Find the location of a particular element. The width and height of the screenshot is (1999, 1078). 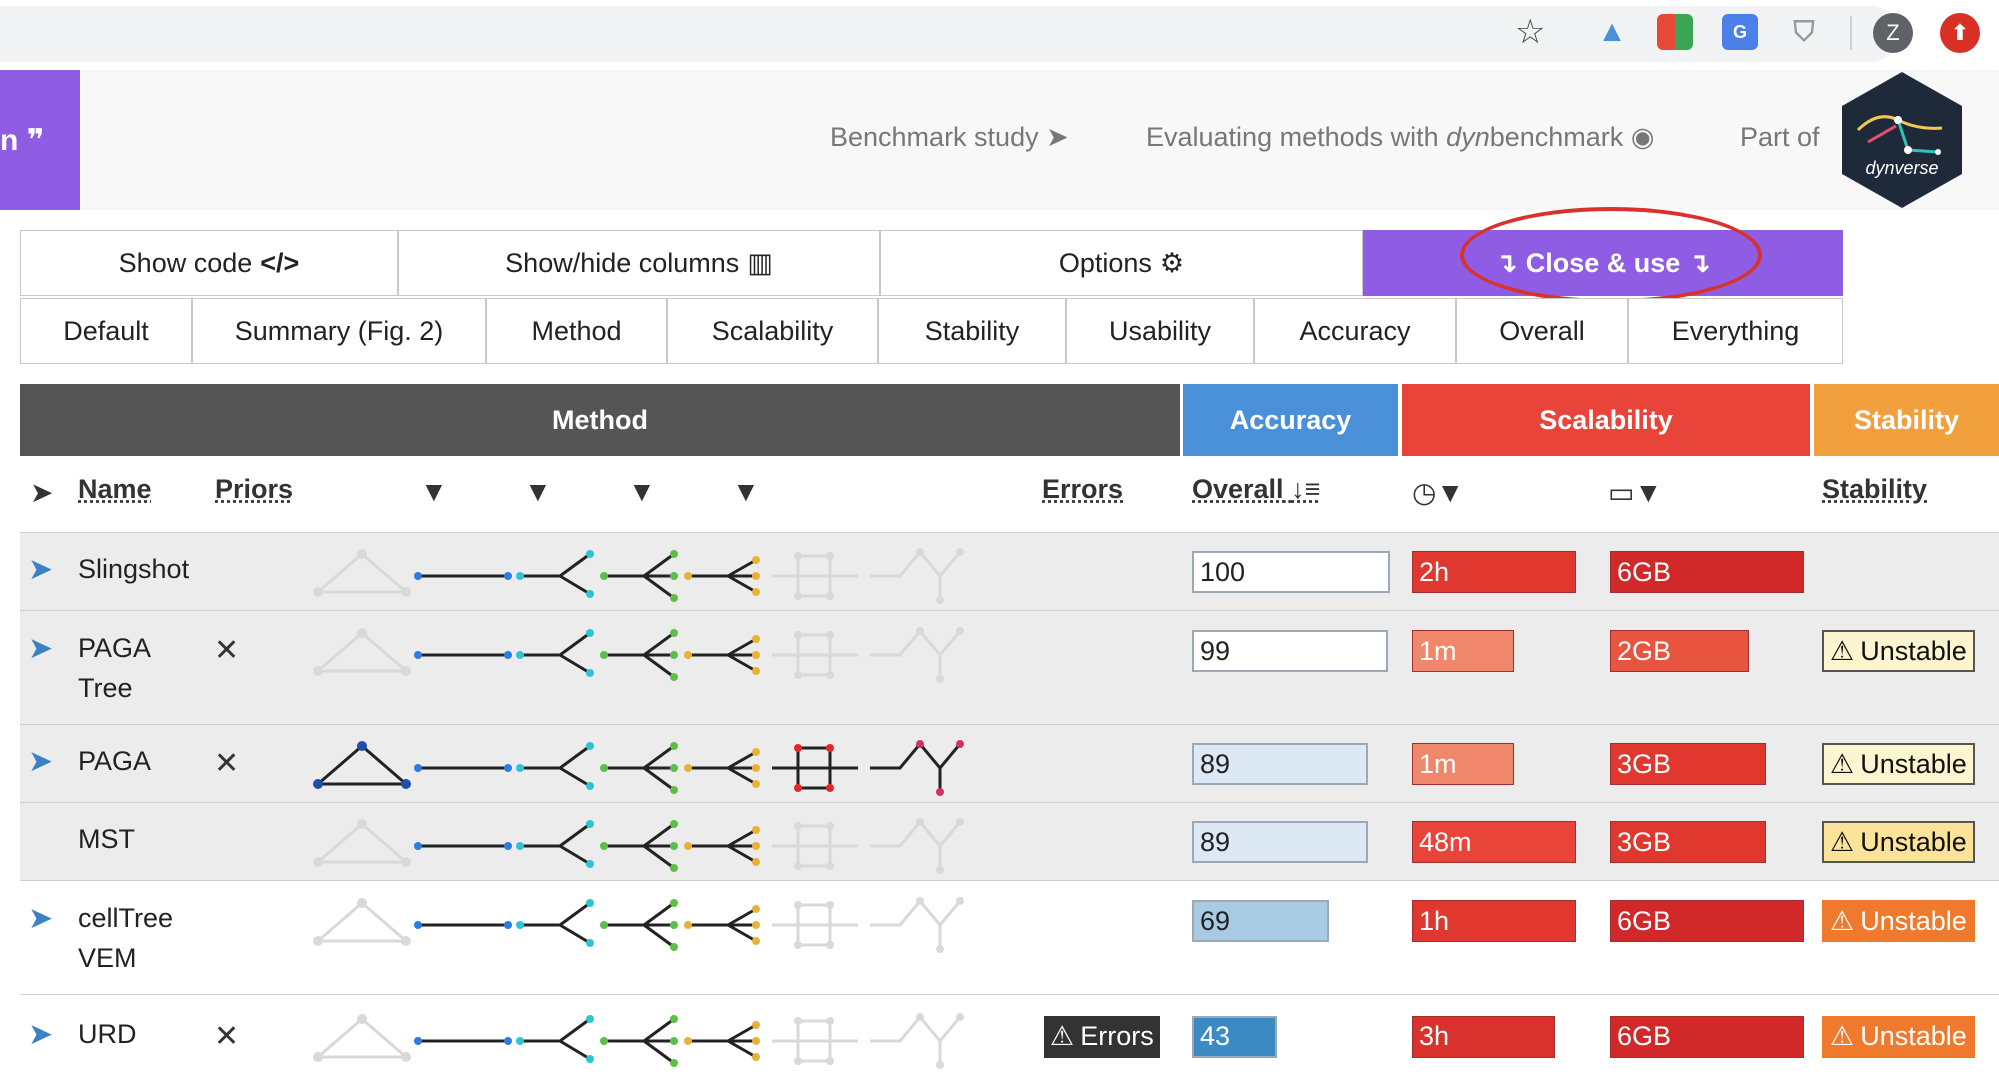

table-row: ➤ PAGA ✕ 89 1m 3GB ⚠ Unstable is located at coordinates (1009, 763).